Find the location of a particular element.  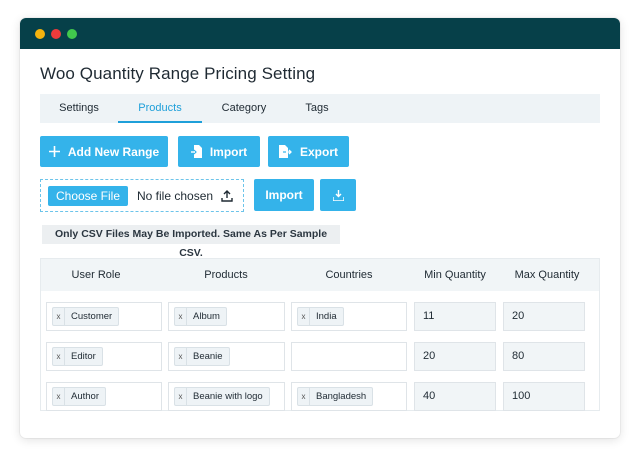

file-upload-field: Choose File No file chosen is located at coordinates (142, 195).